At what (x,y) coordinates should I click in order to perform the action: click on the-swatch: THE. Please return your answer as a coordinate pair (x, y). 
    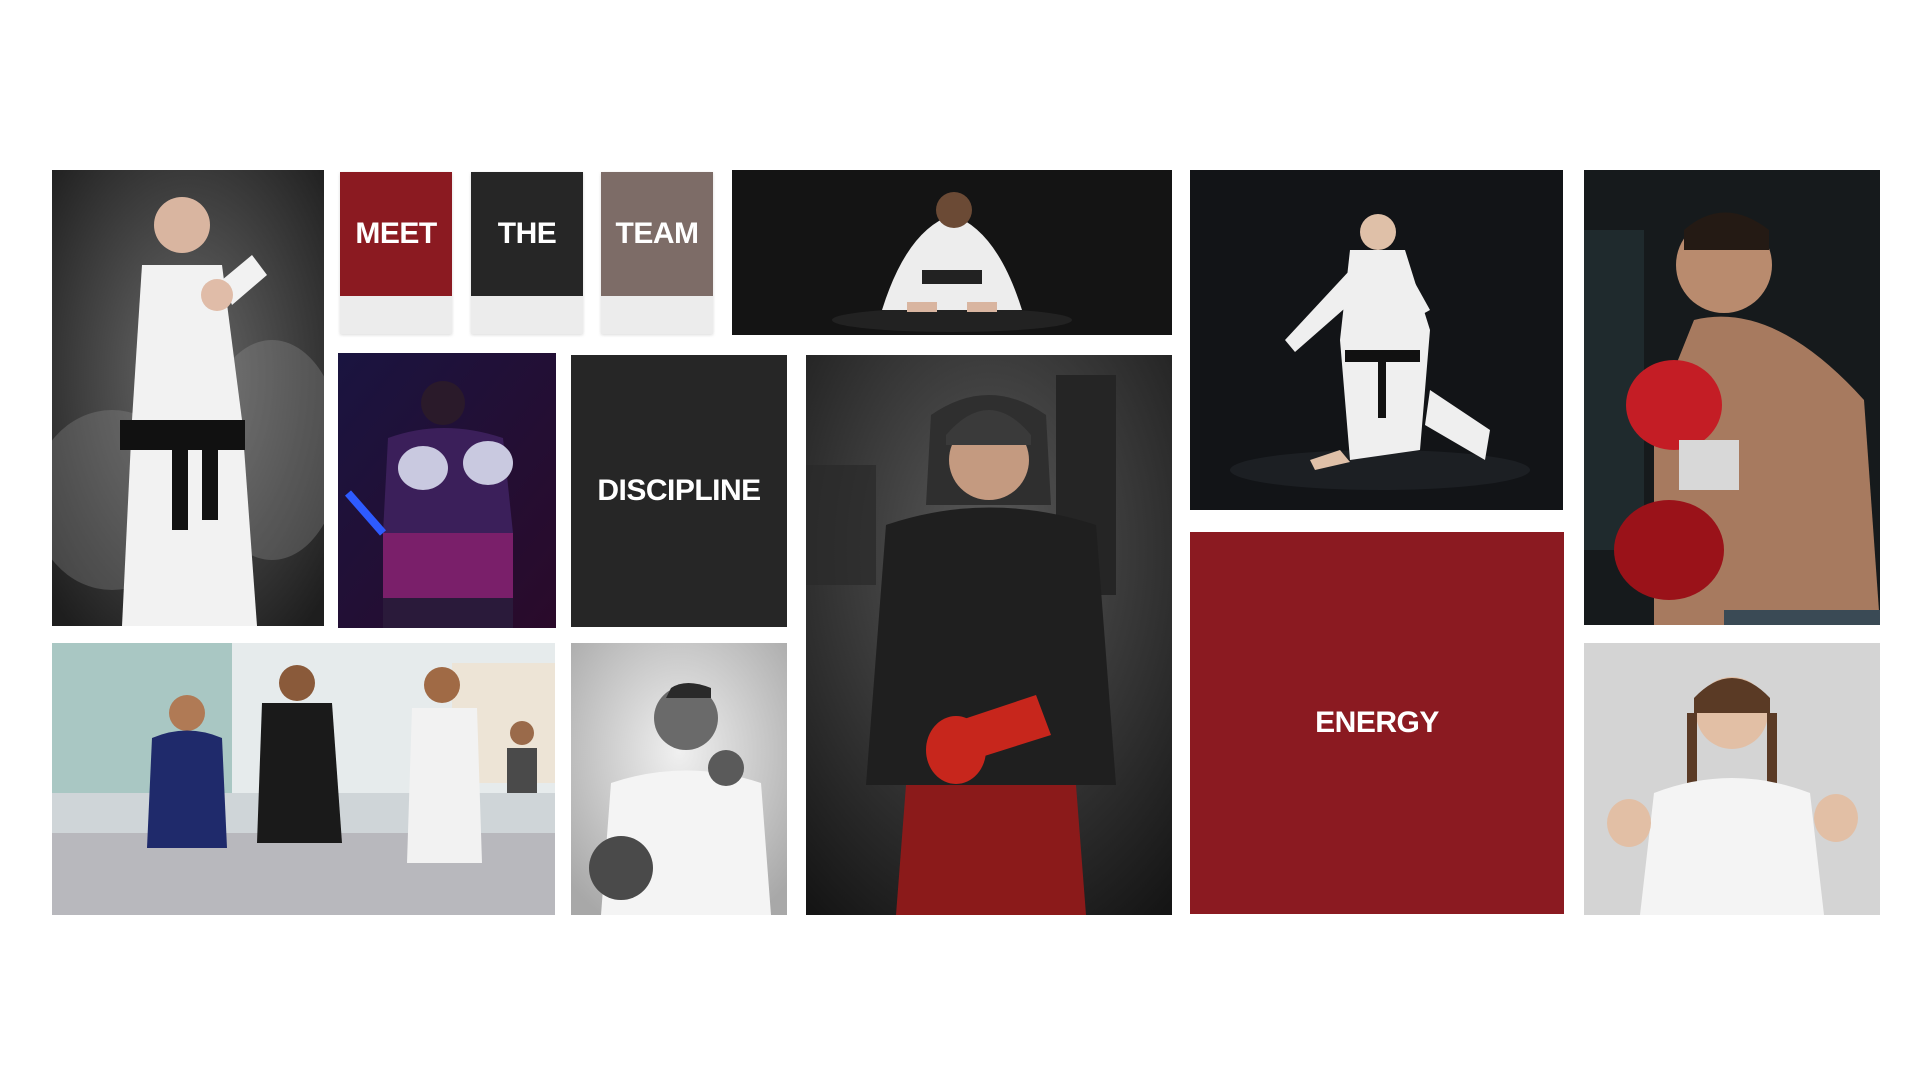
    Looking at the image, I should click on (527, 234).